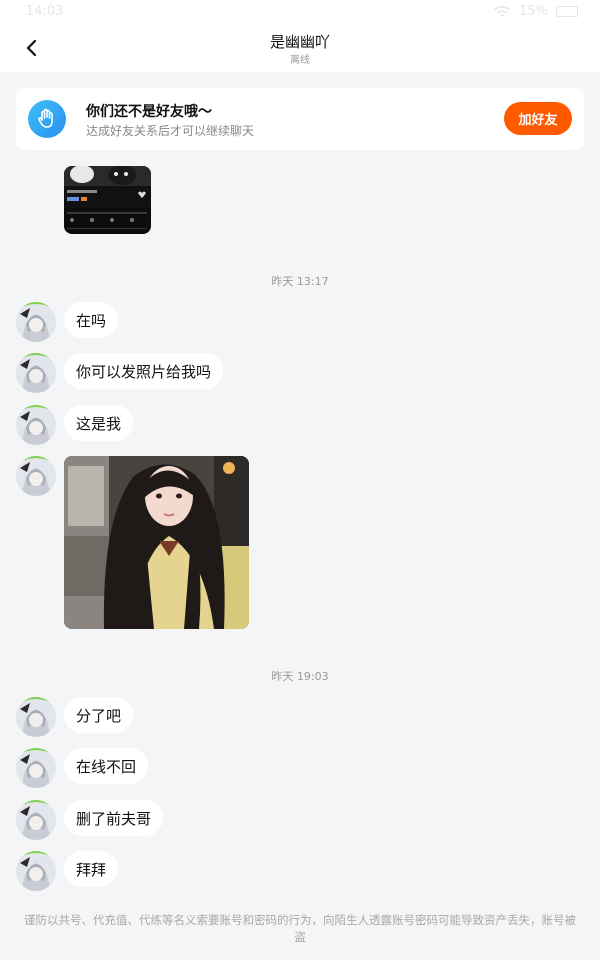  I want to click on message-bubble: 删了前夫哥, so click(114, 818).